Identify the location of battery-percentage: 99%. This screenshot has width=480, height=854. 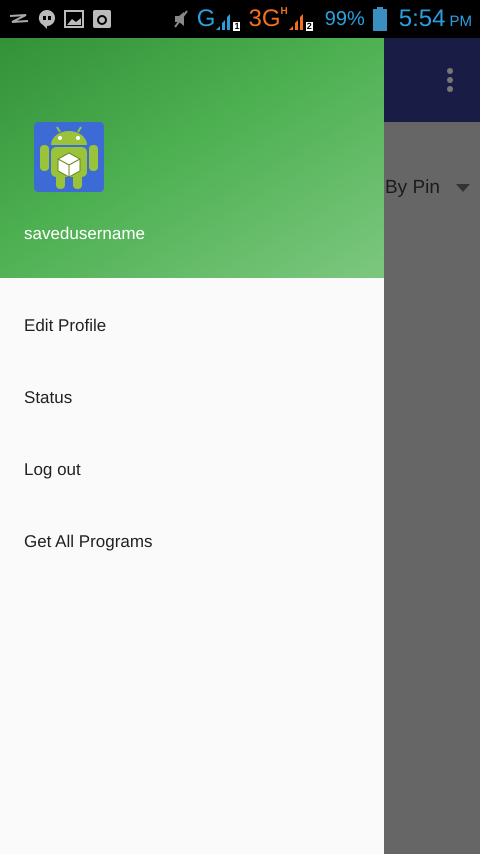
(344, 19).